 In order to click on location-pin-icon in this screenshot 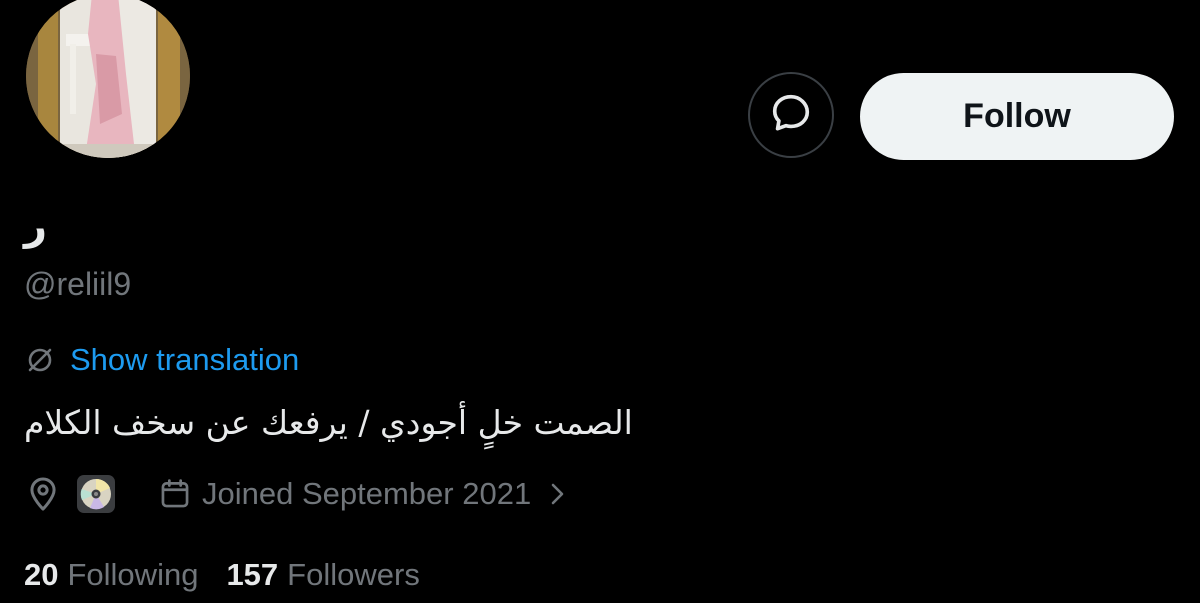, I will do `click(43, 494)`.